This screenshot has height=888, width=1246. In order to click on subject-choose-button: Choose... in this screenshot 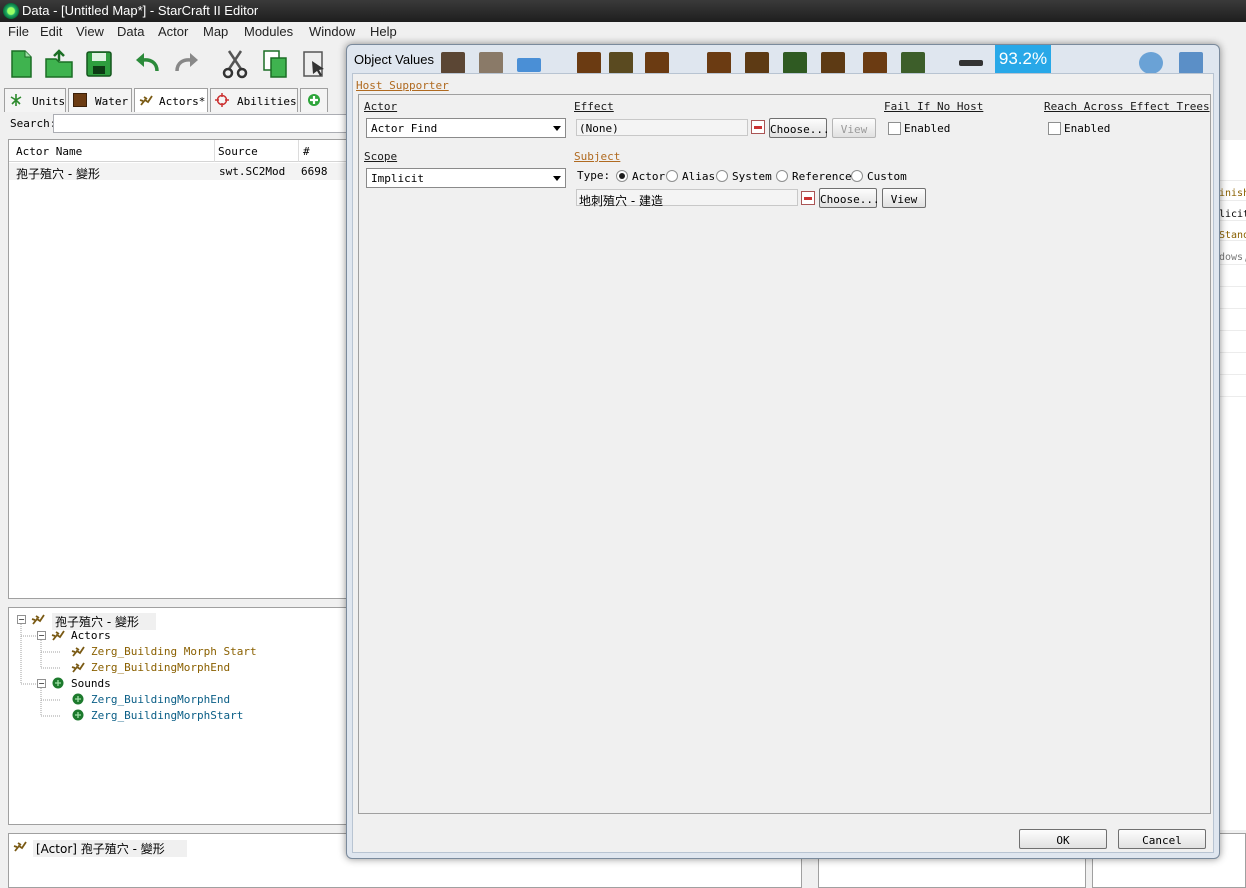, I will do `click(849, 198)`.